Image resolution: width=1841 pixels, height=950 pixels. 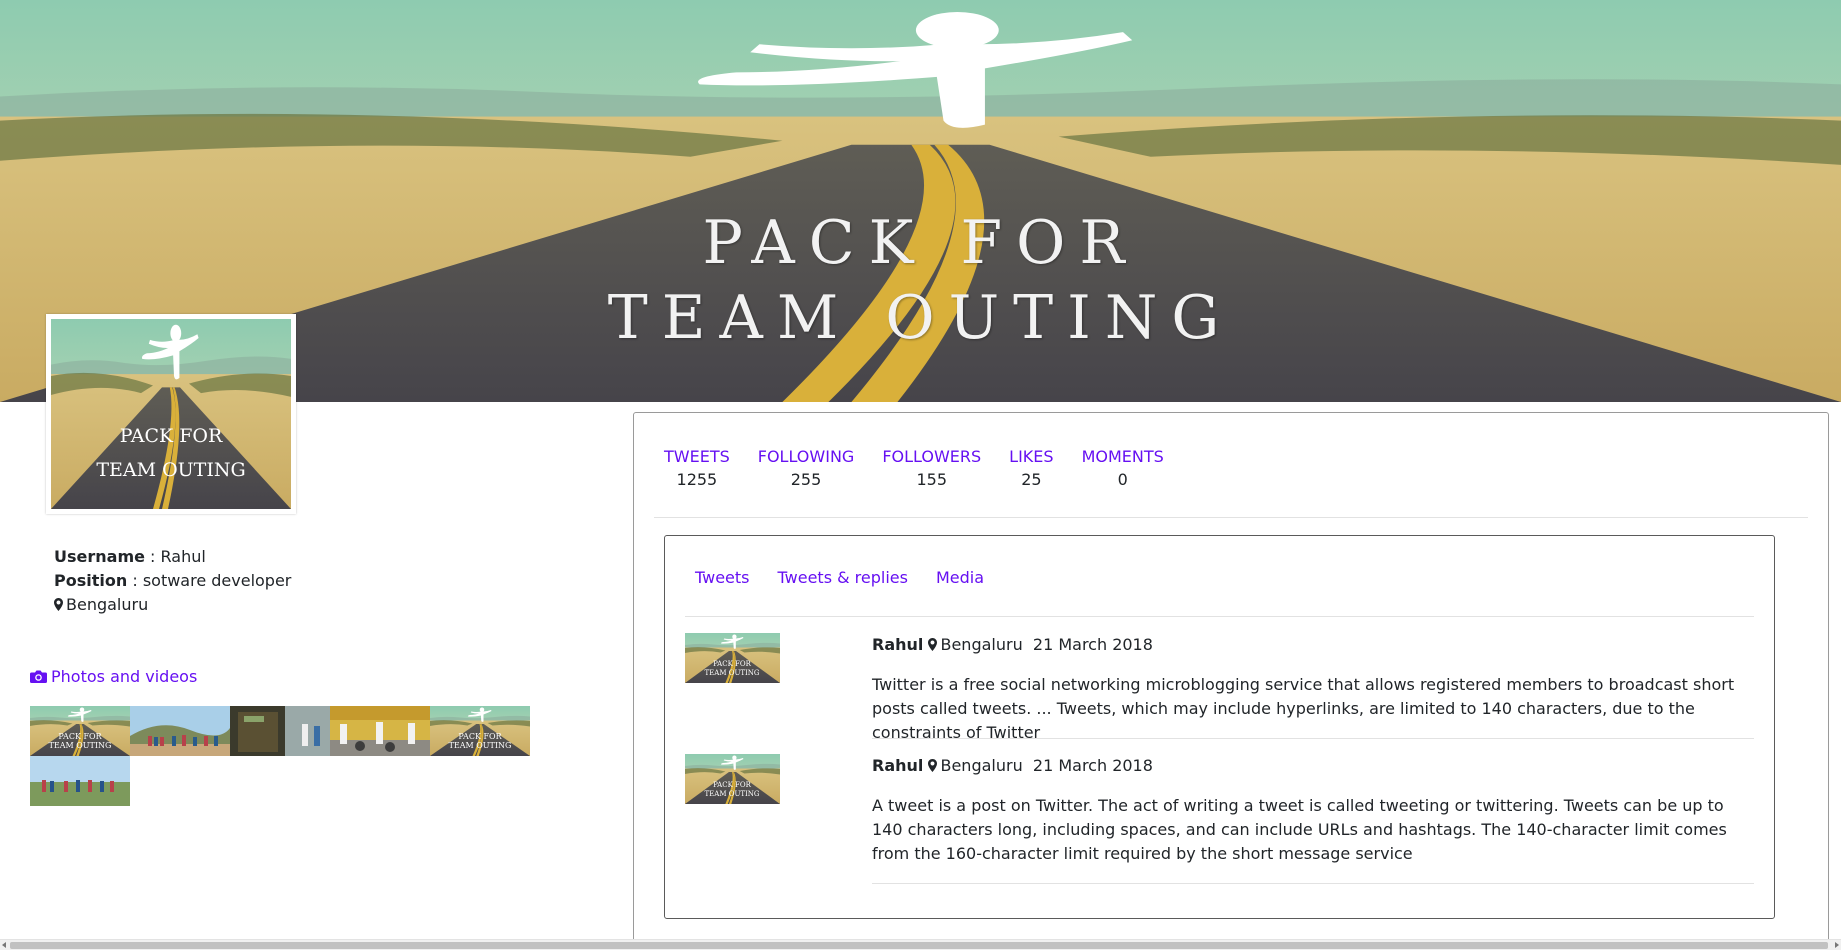 I want to click on stat-moments: MOMENTS 0, so click(x=1123, y=469).